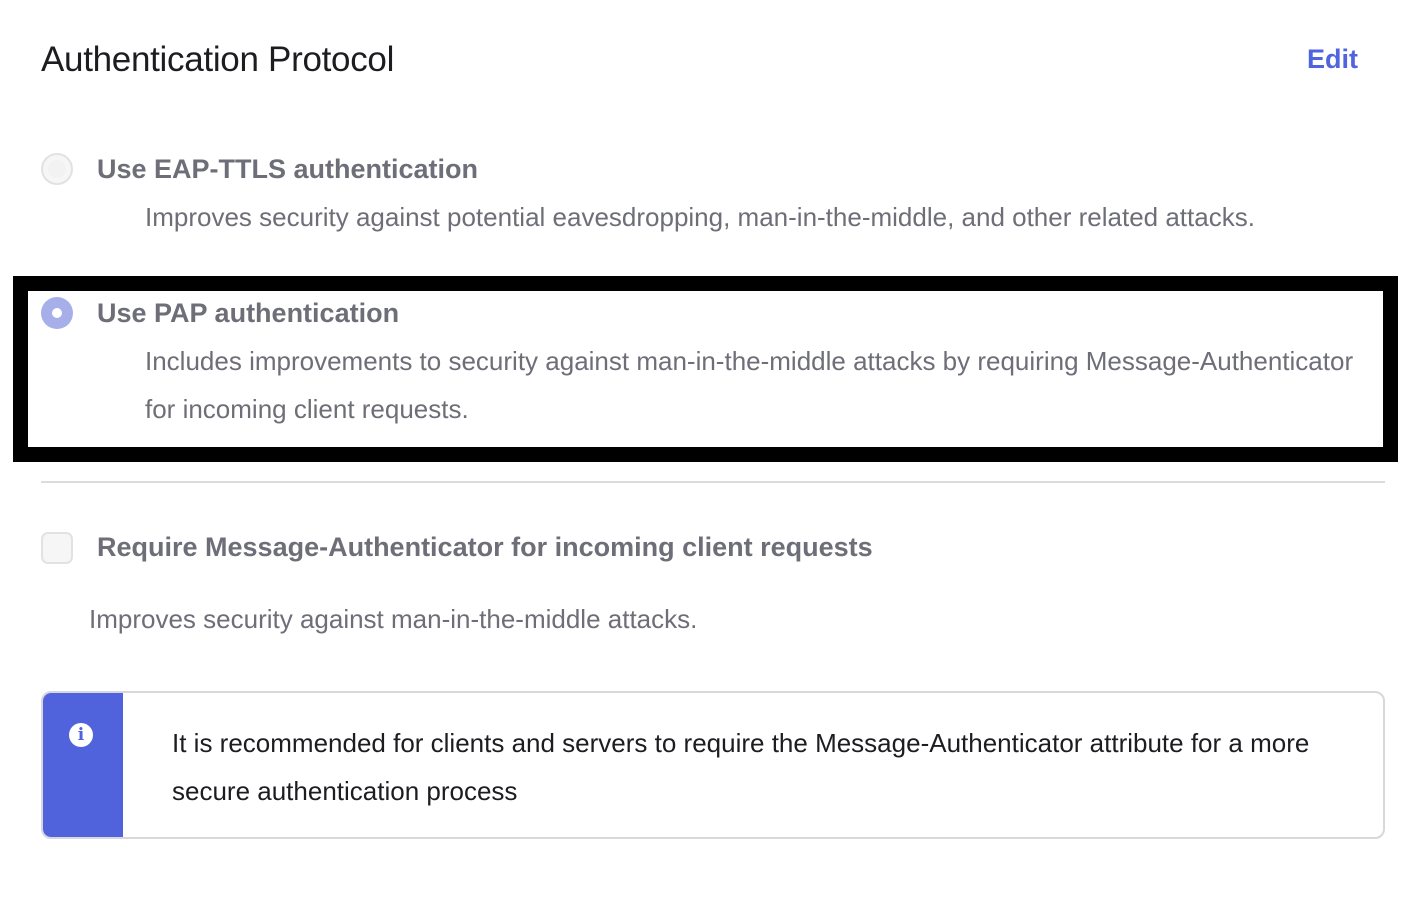 The image size is (1408, 904). I want to click on pap-radio, so click(57, 313).